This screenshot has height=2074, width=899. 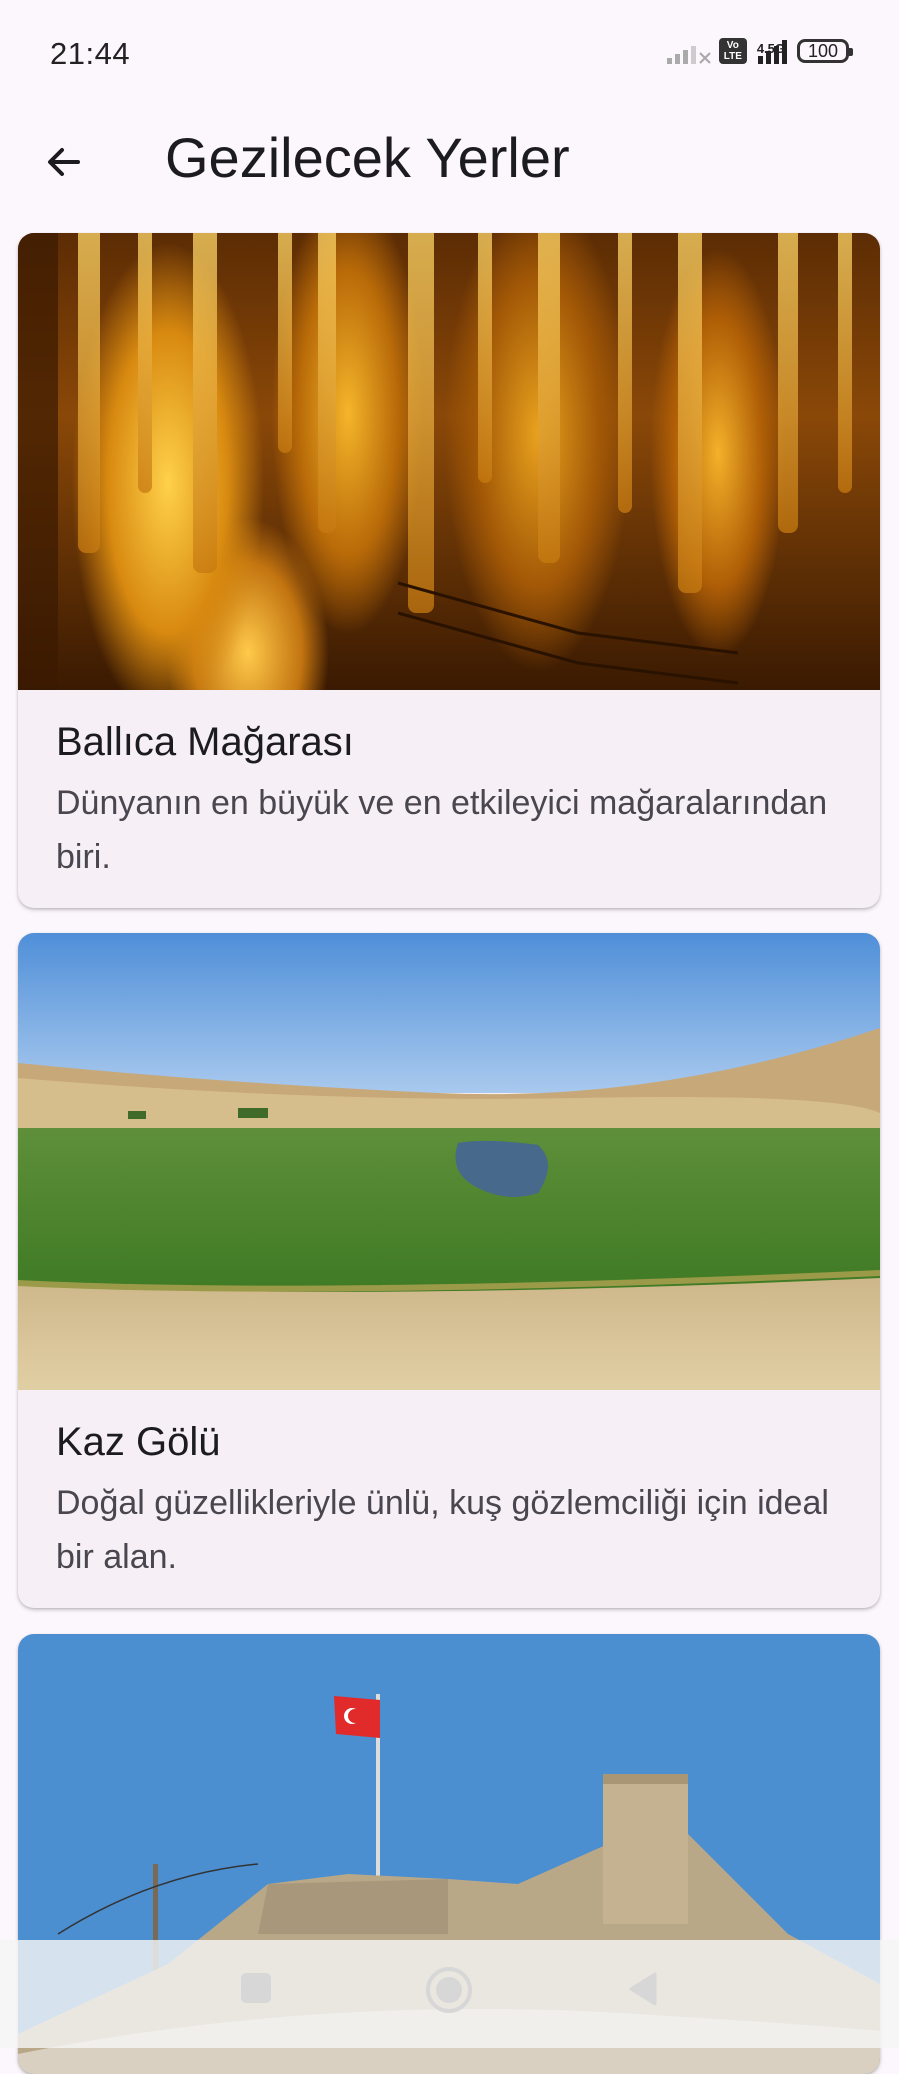 I want to click on volte-icon: Vo LTE, so click(x=732, y=51).